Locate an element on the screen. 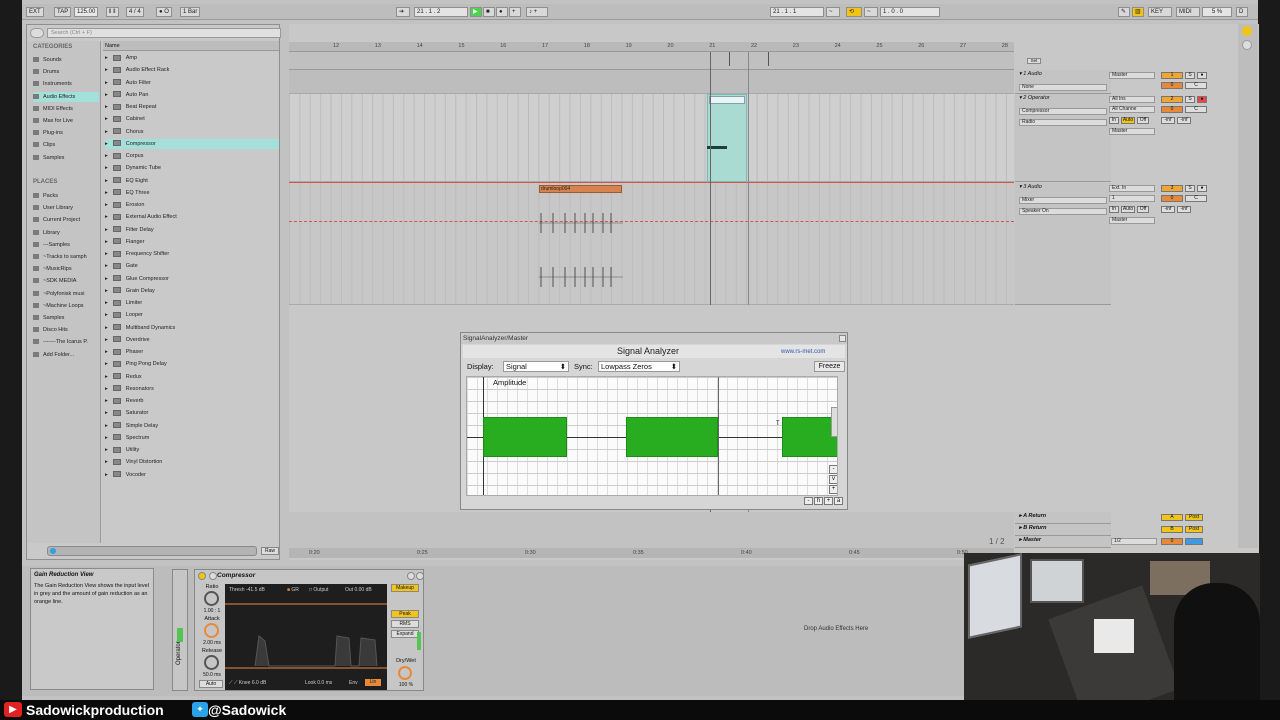 Image resolution: width=1280 pixels, height=720 pixels. track-2-volume: 0 is located at coordinates (1172, 109).